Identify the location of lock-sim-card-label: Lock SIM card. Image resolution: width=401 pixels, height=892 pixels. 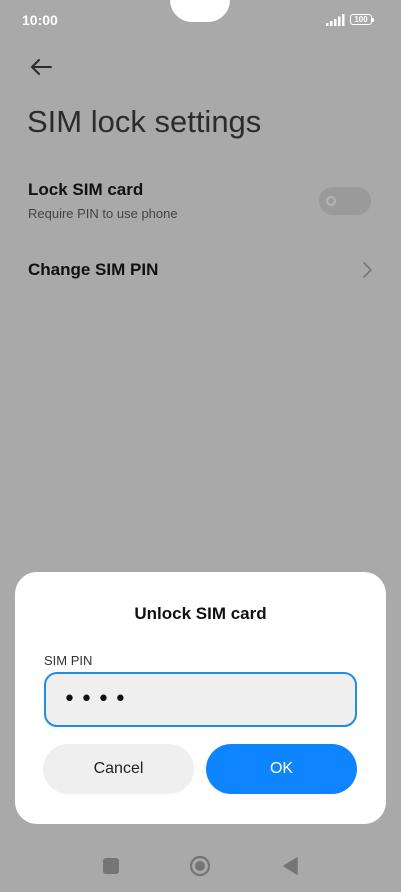
(86, 189).